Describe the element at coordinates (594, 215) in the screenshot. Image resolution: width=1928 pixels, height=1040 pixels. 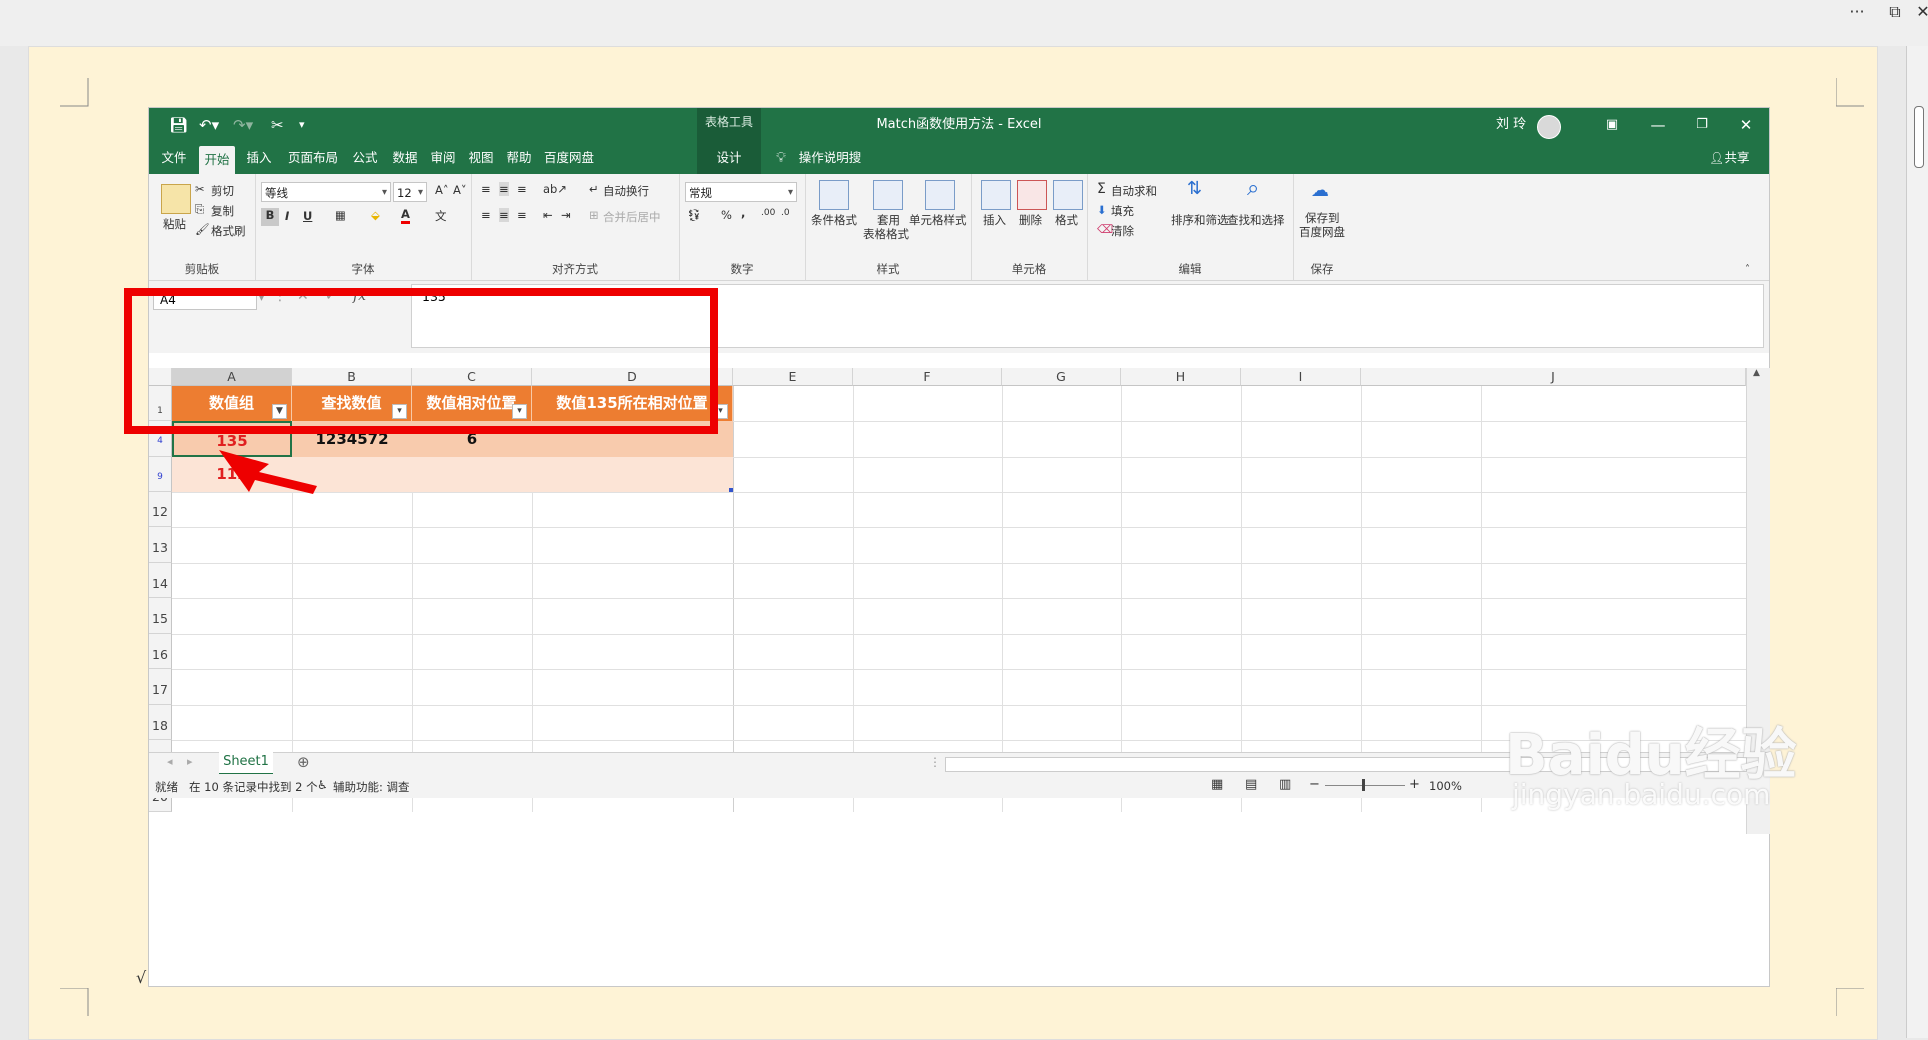
I see `merge-icon: ⊞` at that location.